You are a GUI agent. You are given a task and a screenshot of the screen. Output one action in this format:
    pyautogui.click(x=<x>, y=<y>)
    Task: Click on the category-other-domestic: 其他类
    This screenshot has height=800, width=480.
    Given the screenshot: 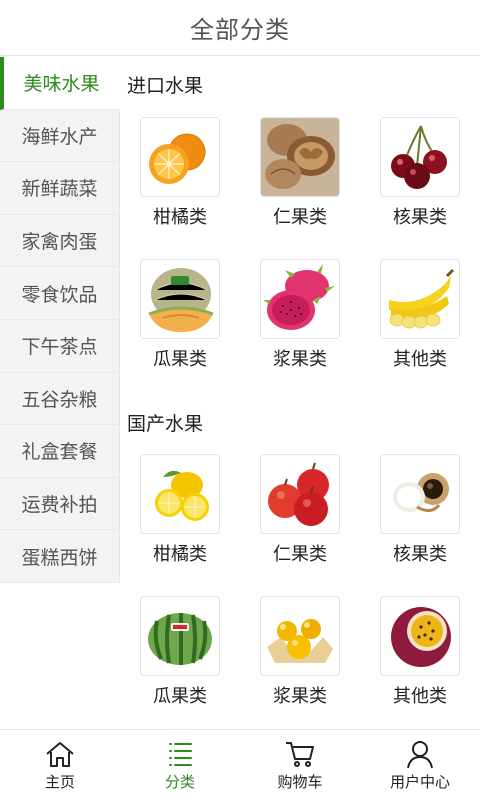 What is the action you would take?
    pyautogui.click(x=420, y=661)
    